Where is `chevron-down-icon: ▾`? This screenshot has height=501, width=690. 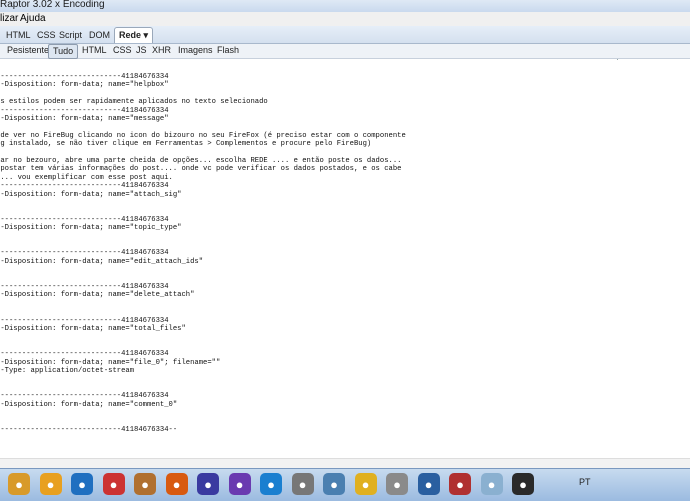 chevron-down-icon: ▾ is located at coordinates (146, 35).